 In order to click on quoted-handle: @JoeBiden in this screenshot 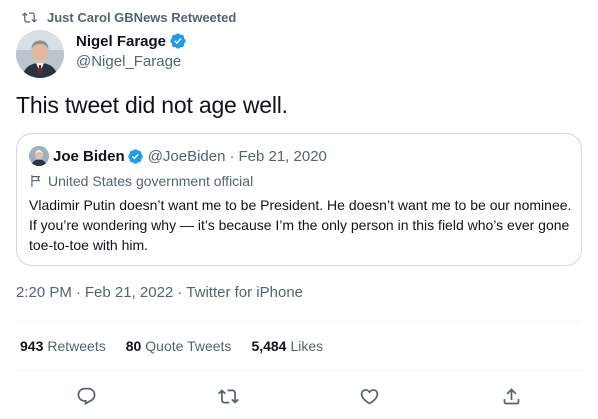, I will do `click(186, 156)`.